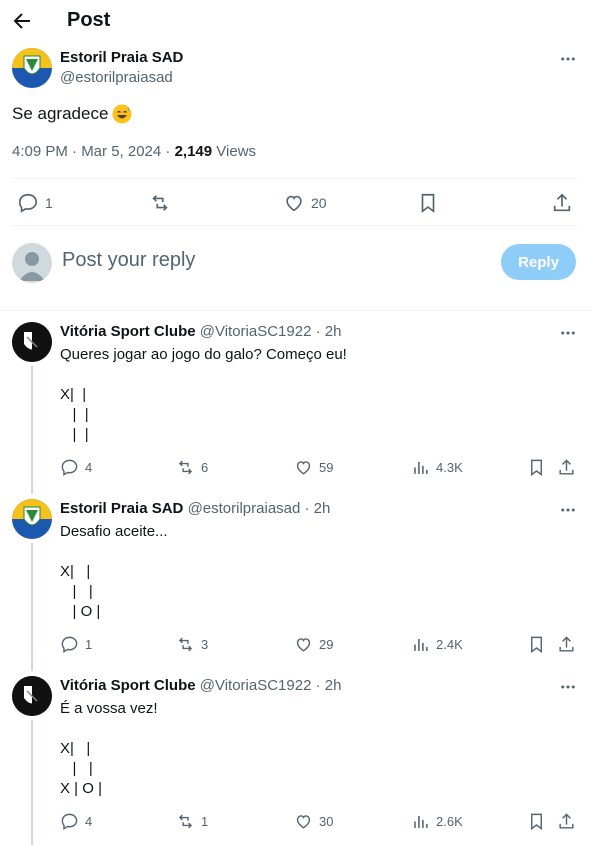 Image resolution: width=591 pixels, height=845 pixels. I want to click on repost-action: 1, so click(192, 821).